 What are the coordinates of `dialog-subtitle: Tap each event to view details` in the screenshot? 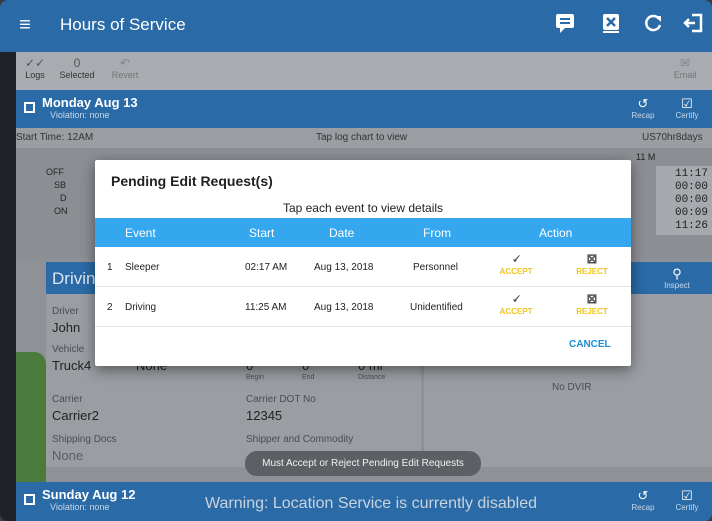 It's located at (363, 208).